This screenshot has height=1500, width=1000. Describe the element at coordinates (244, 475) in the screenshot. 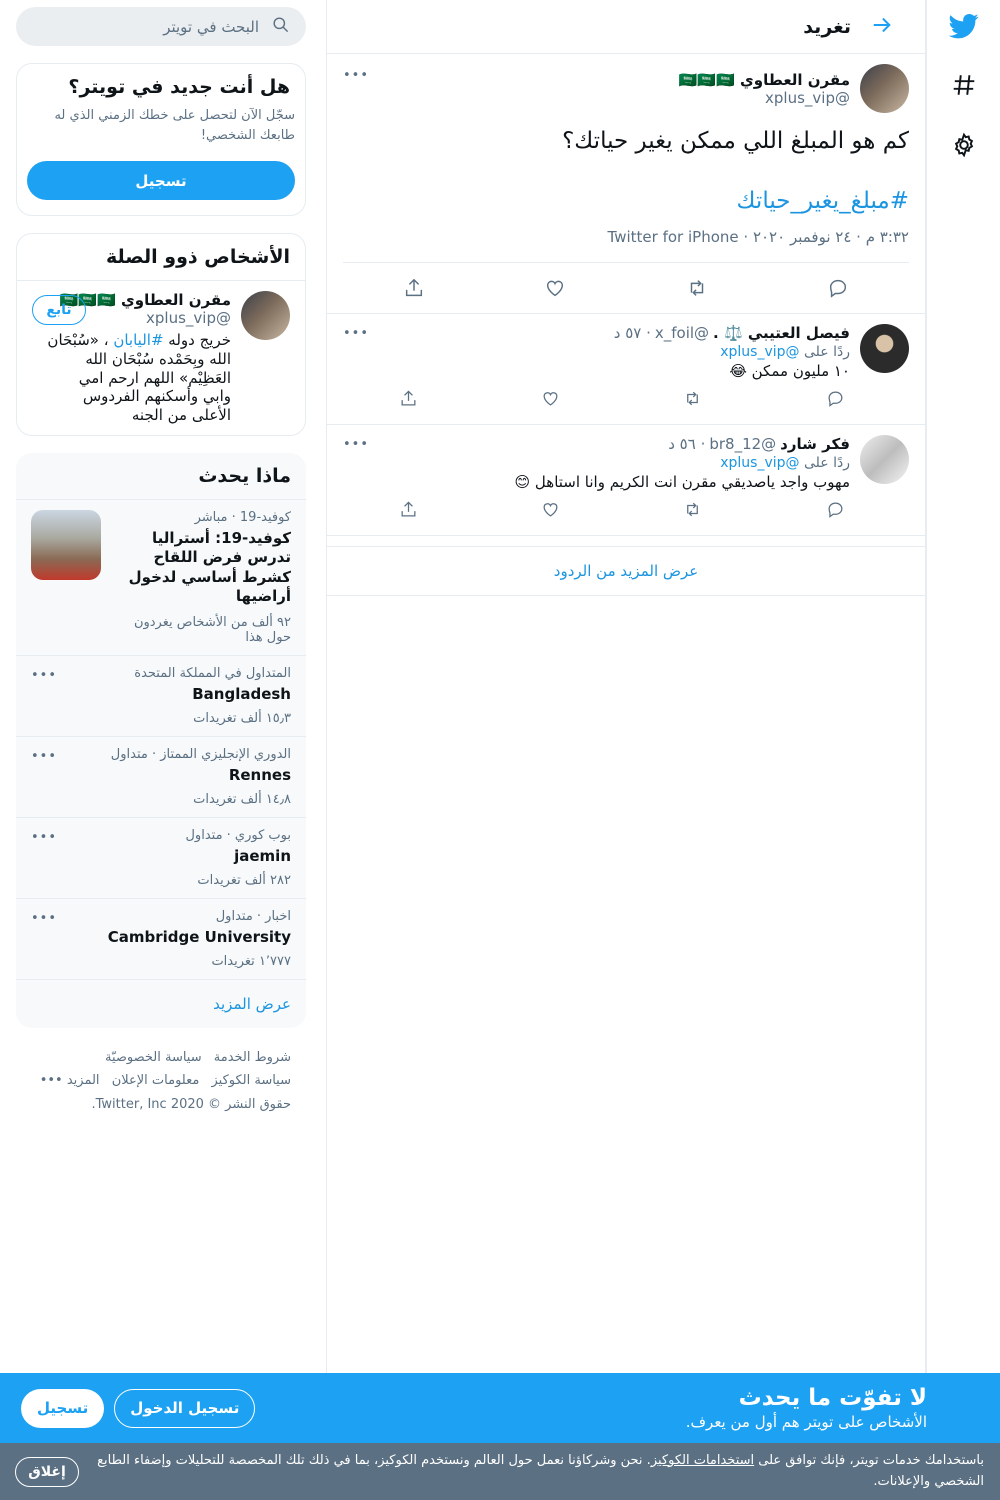

I see `card-title: ماذا يحدث` at that location.